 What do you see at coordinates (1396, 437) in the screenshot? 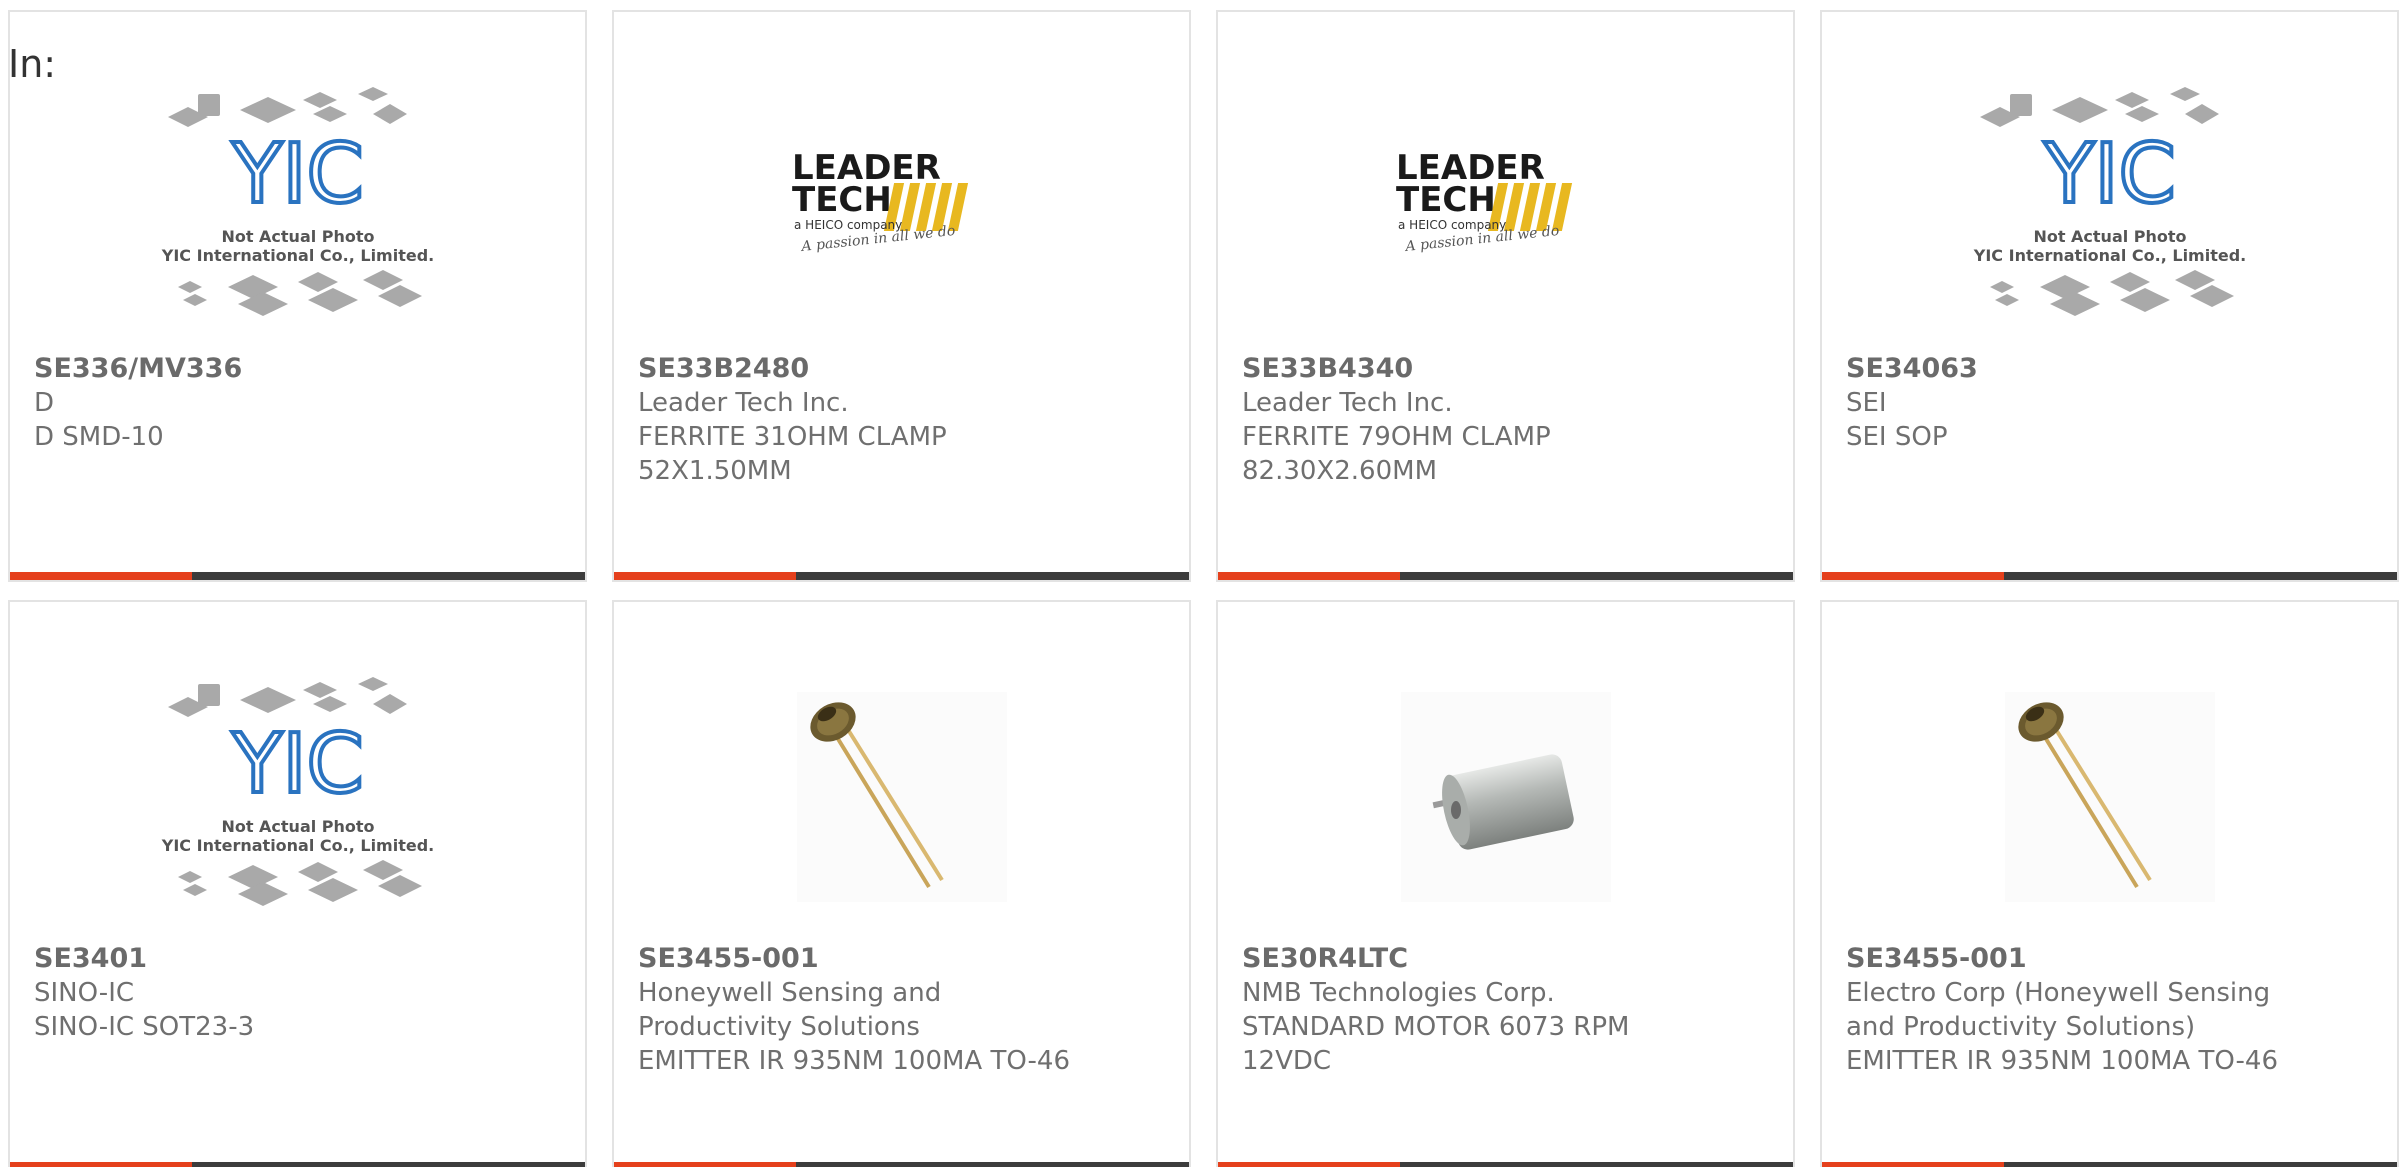
I see `description-line-1: FERRITE 79OHM CLAMP` at bounding box center [1396, 437].